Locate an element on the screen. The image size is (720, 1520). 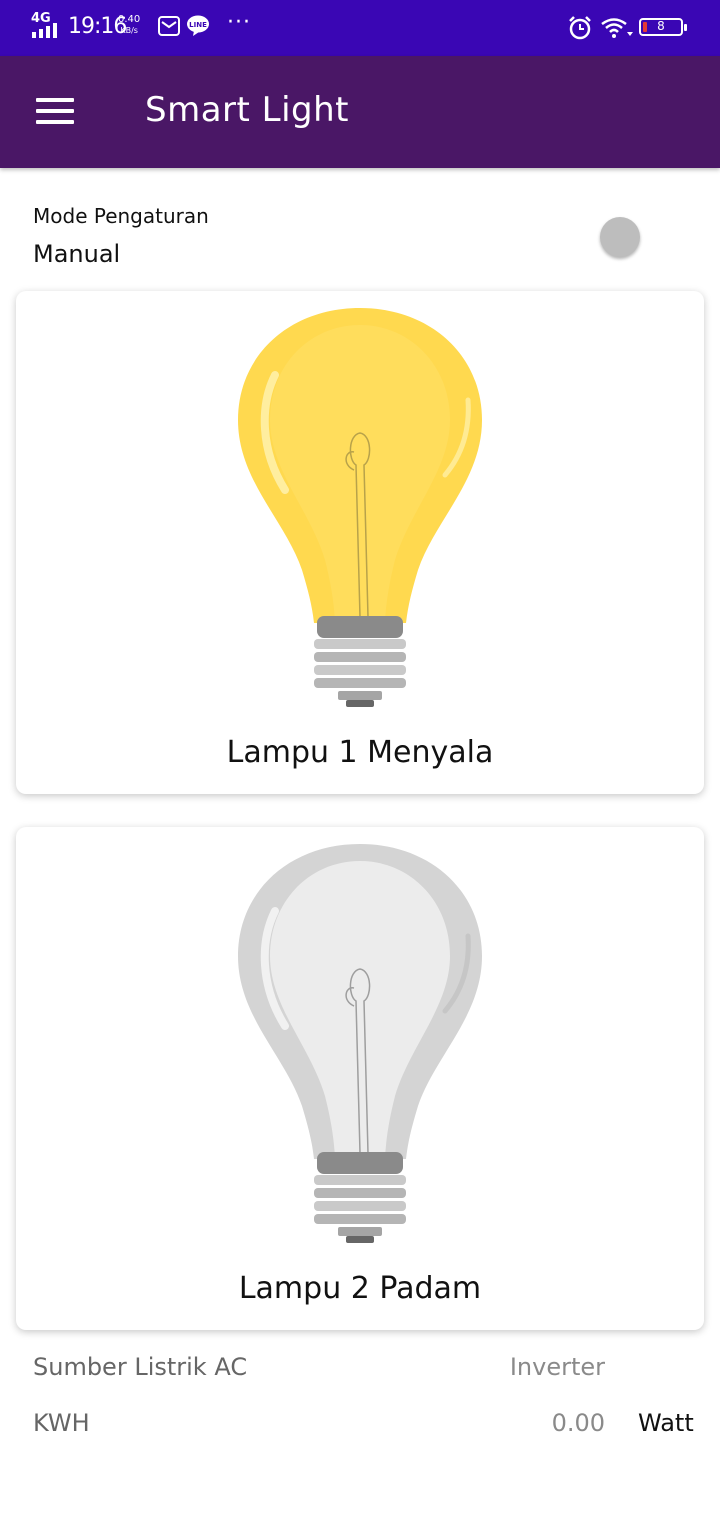
kwh-unit: Watt is located at coordinates (666, 1423).